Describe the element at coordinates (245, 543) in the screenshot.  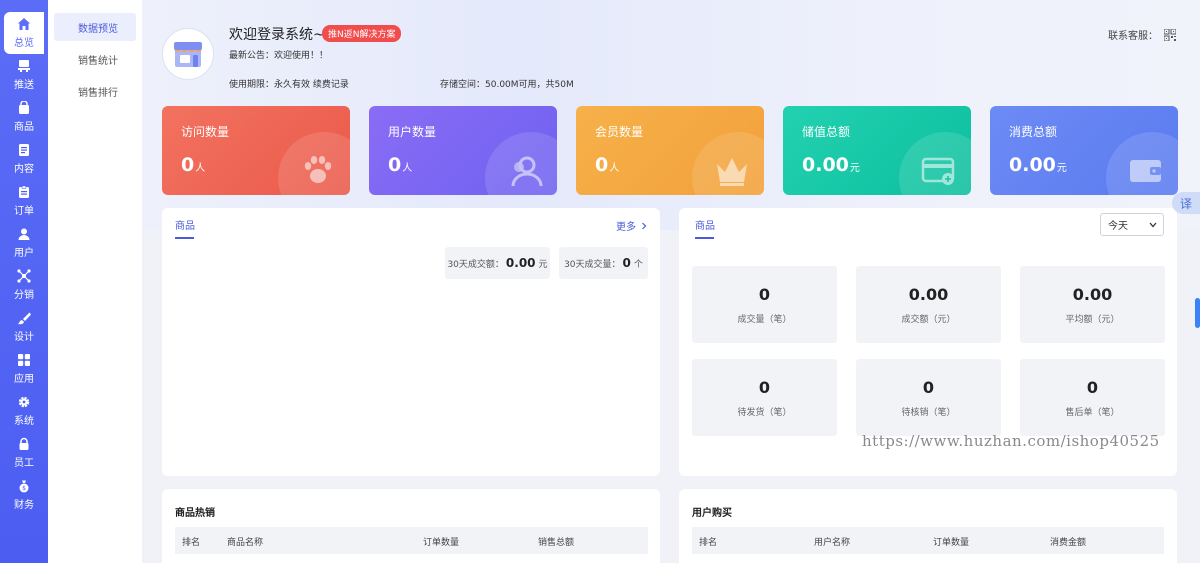
I see `column-header: 商品名称` at that location.